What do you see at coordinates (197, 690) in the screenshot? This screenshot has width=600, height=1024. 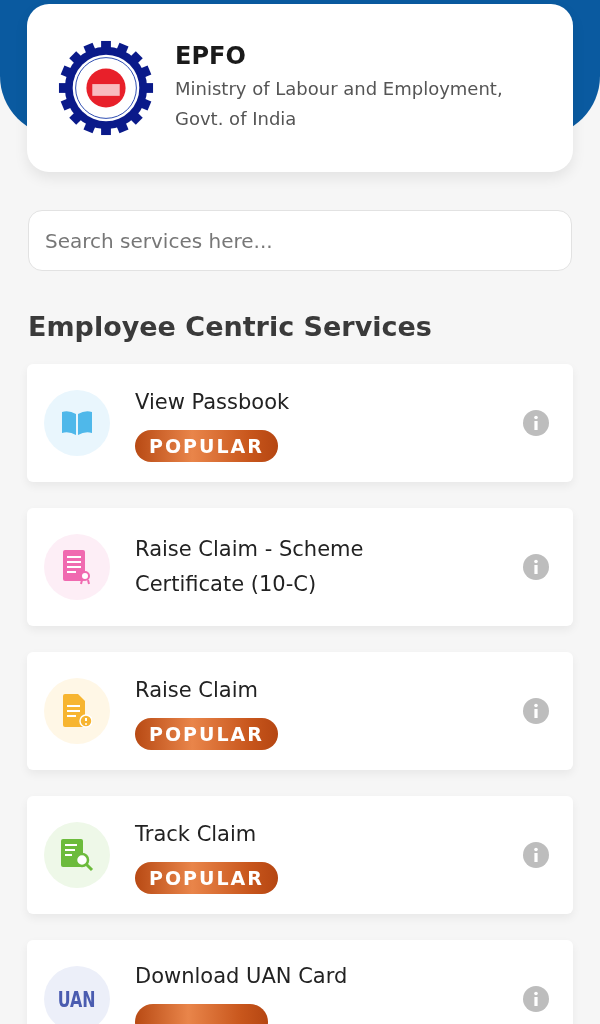 I see `service-title: Raise Claim` at bounding box center [197, 690].